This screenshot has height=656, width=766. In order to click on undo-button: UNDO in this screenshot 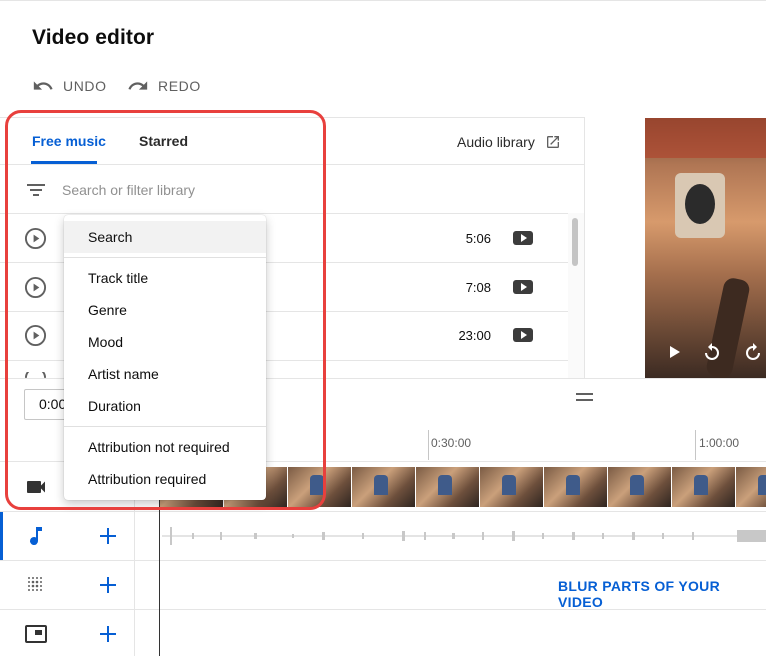, I will do `click(69, 86)`.